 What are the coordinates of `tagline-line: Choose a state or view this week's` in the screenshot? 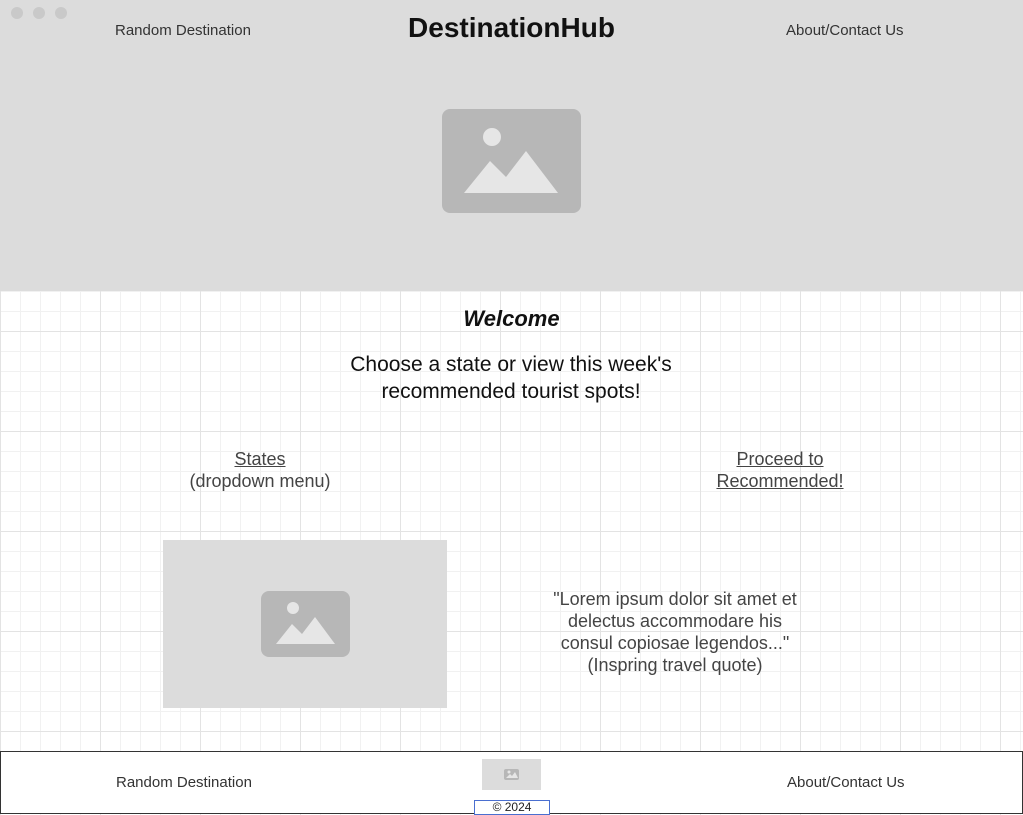 It's located at (511, 364).